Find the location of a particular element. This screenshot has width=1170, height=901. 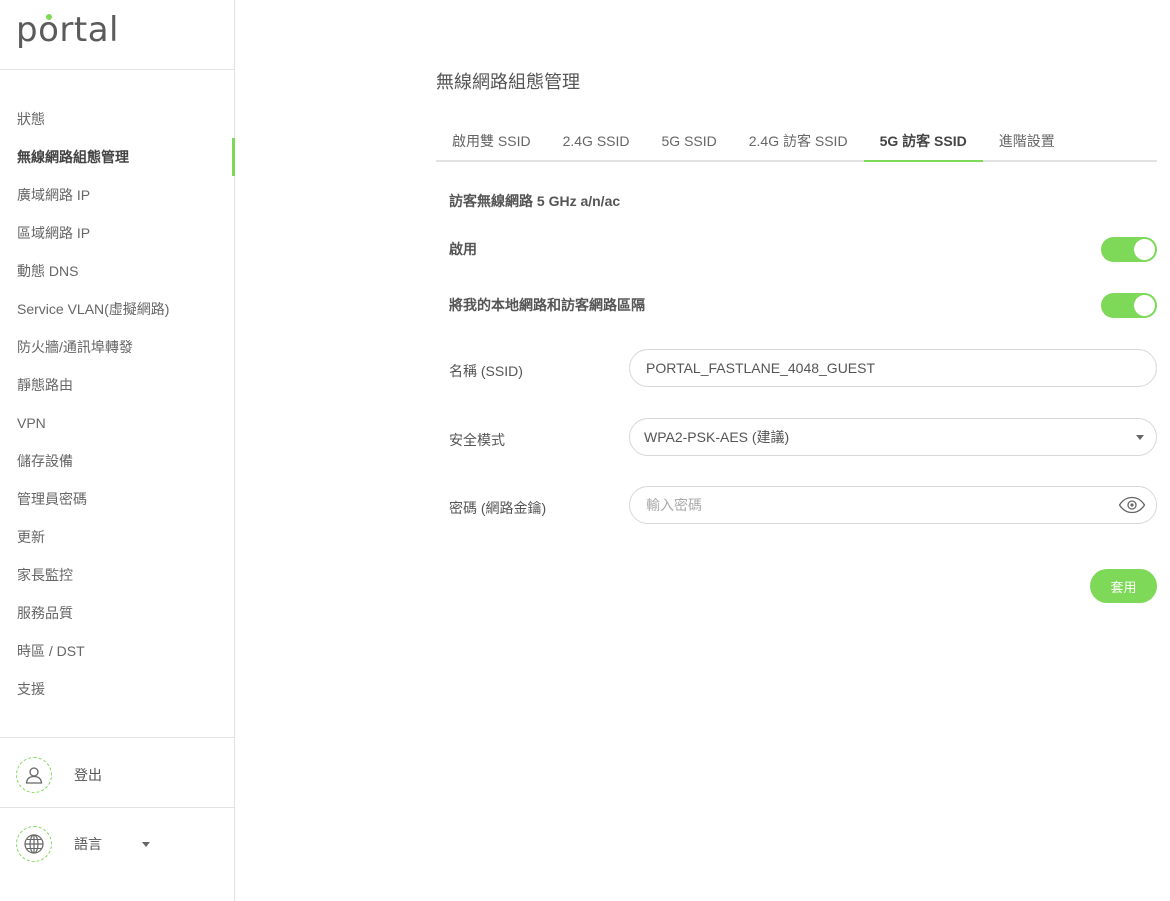

section-title: 訪客無線網路 5 GHz a/n/ac is located at coordinates (535, 201).